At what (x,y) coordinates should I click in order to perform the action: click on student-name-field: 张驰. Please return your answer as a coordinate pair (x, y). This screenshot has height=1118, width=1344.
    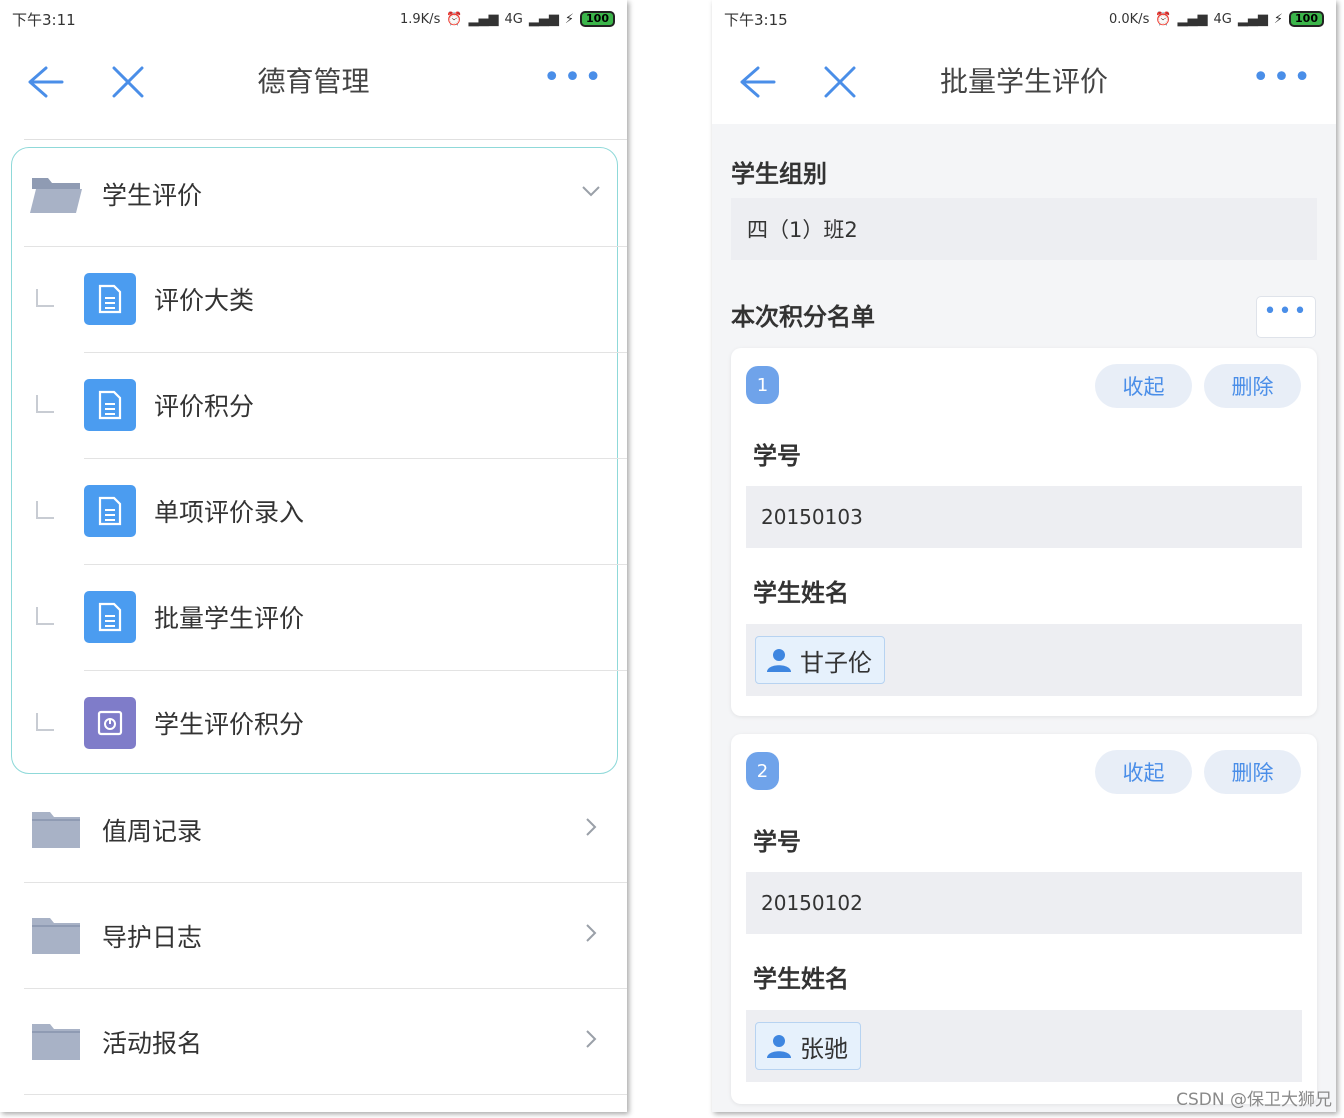
    Looking at the image, I should click on (1024, 1046).